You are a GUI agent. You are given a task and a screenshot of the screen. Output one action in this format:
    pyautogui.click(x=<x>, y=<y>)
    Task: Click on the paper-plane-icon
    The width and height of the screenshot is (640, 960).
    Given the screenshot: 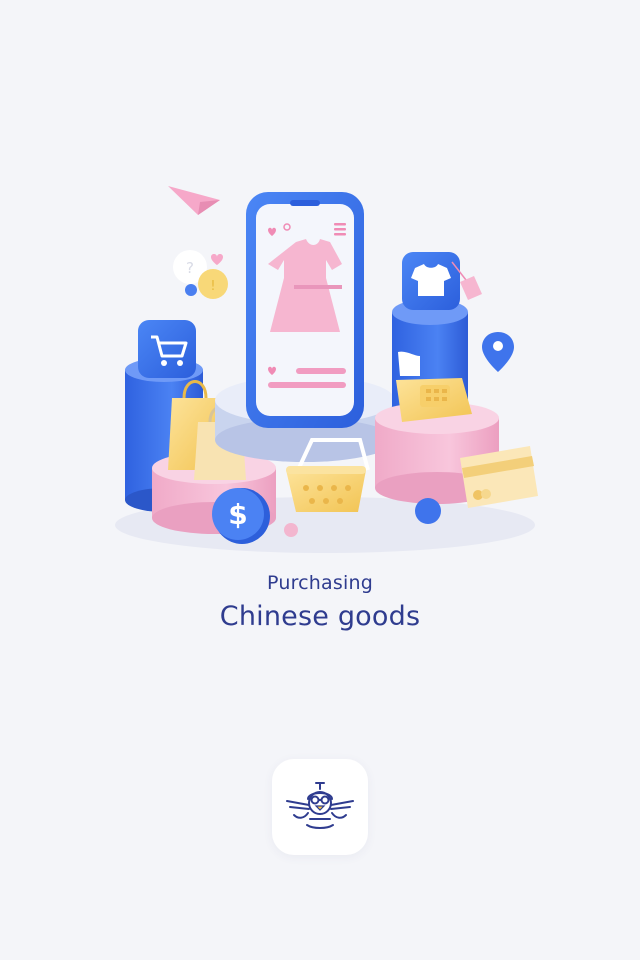 What is the action you would take?
    pyautogui.click(x=194, y=200)
    